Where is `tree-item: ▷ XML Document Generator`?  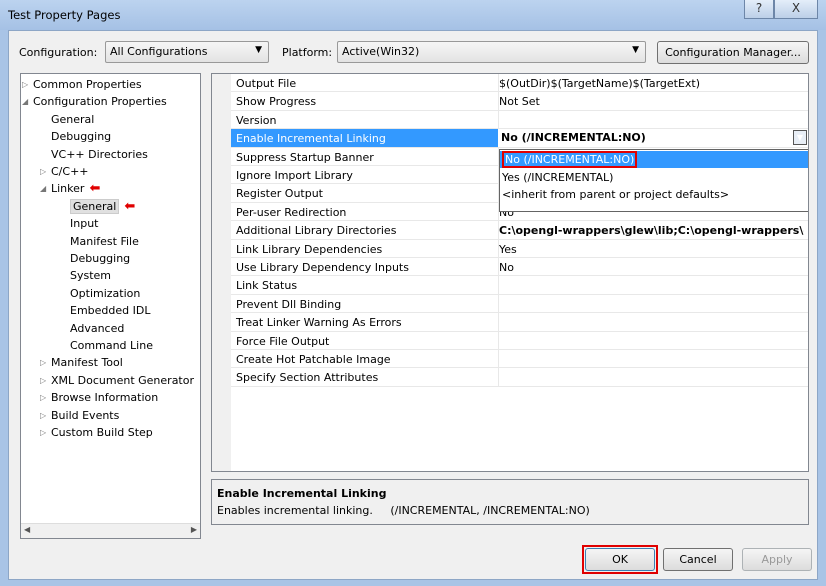 tree-item: ▷ XML Document Generator is located at coordinates (117, 380).